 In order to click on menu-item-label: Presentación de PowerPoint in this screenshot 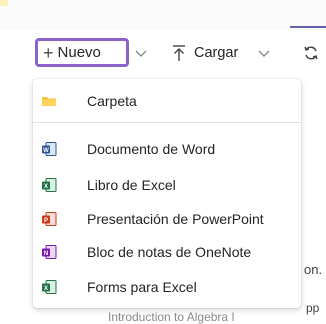, I will do `click(175, 219)`.